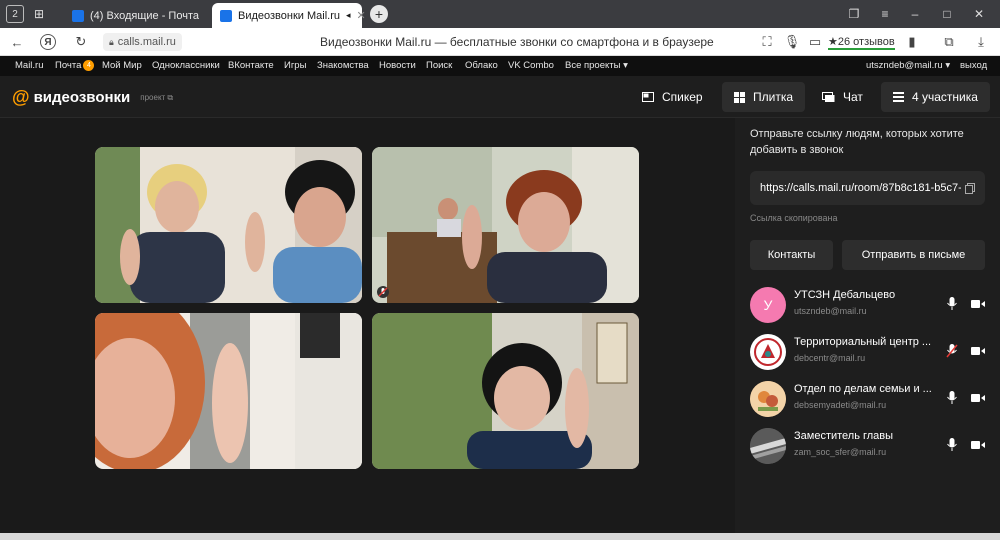 Image resolution: width=1000 pixels, height=540 pixels. I want to click on chat-button: Чат, so click(842, 97).